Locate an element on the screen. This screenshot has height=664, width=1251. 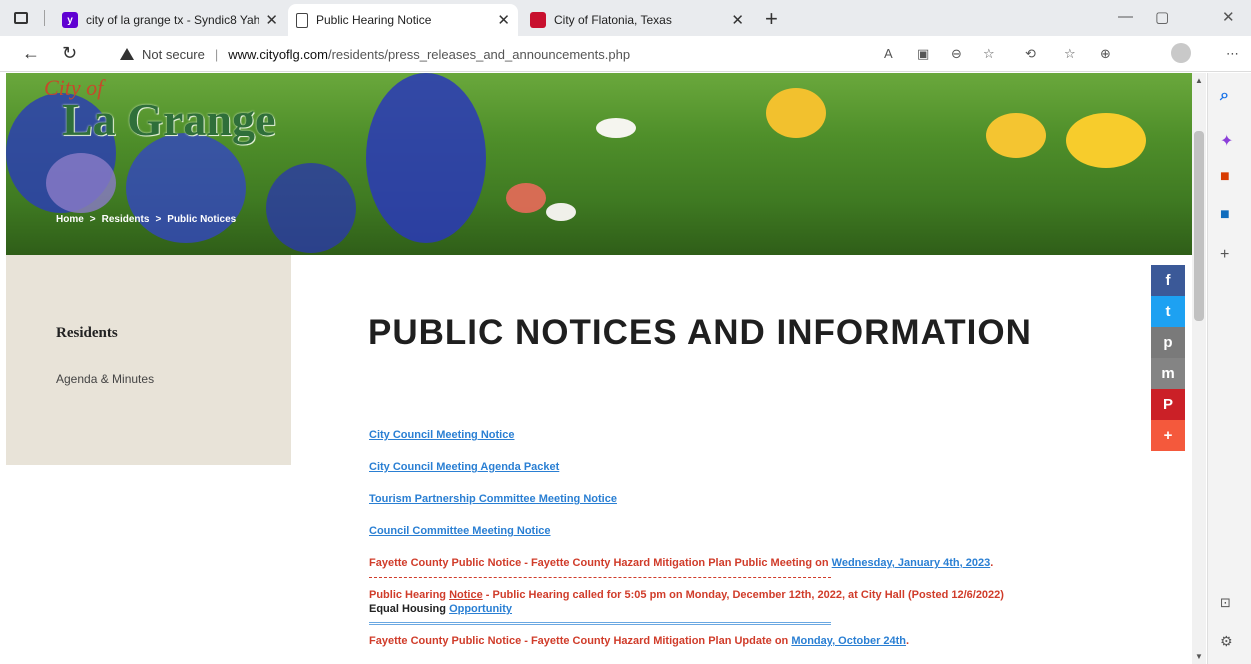
tab-yahoo: y city of la grange tx - Syndic8 Yah ✕ is located at coordinates (170, 20).